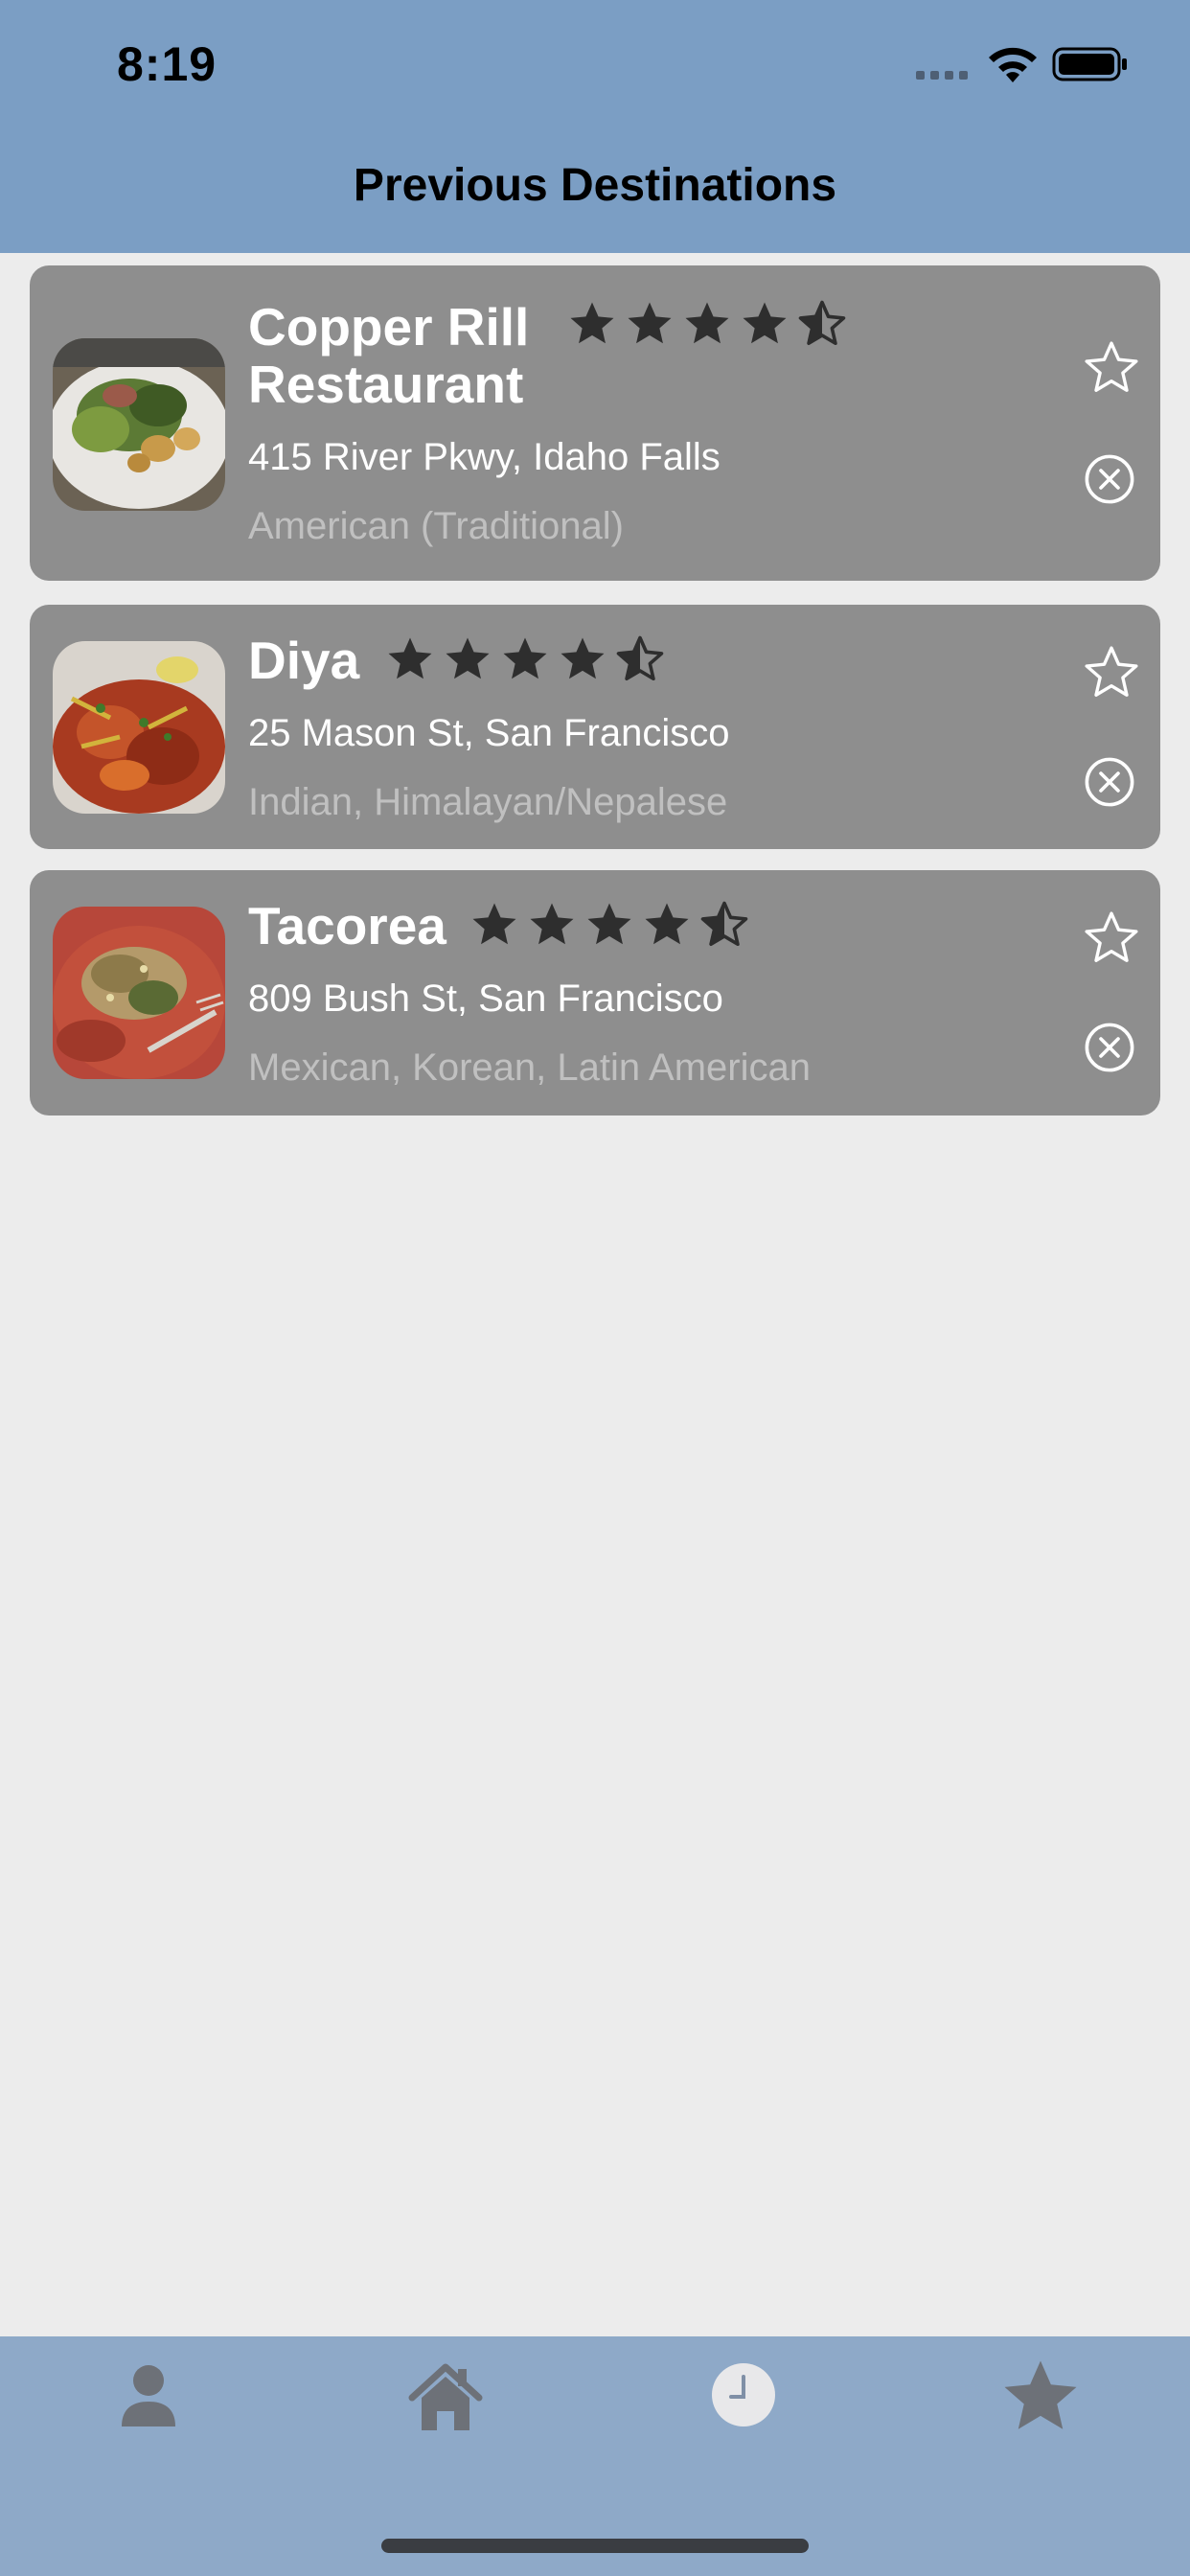 Image resolution: width=1190 pixels, height=2576 pixels. Describe the element at coordinates (484, 457) in the screenshot. I see `restaurant-address: 415 River Pkwy, Idaho Falls` at that location.